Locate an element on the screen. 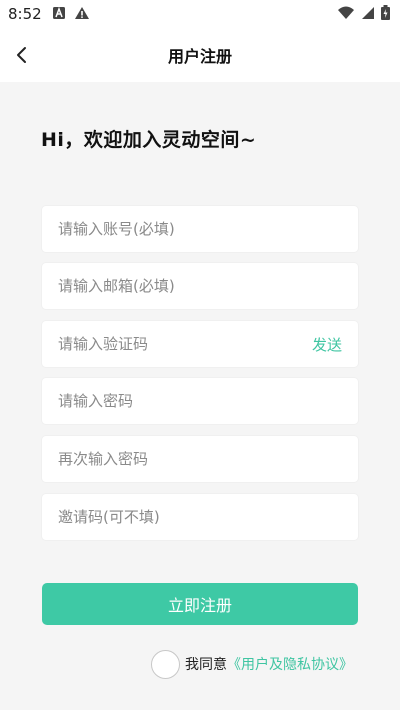  chevron-left-icon is located at coordinates (21, 55).